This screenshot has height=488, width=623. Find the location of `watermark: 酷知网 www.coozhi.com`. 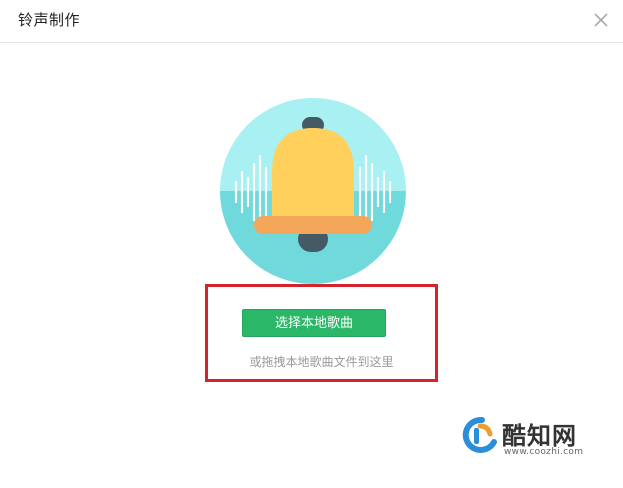

watermark: 酷知网 www.coozhi.com is located at coordinates (528, 438).